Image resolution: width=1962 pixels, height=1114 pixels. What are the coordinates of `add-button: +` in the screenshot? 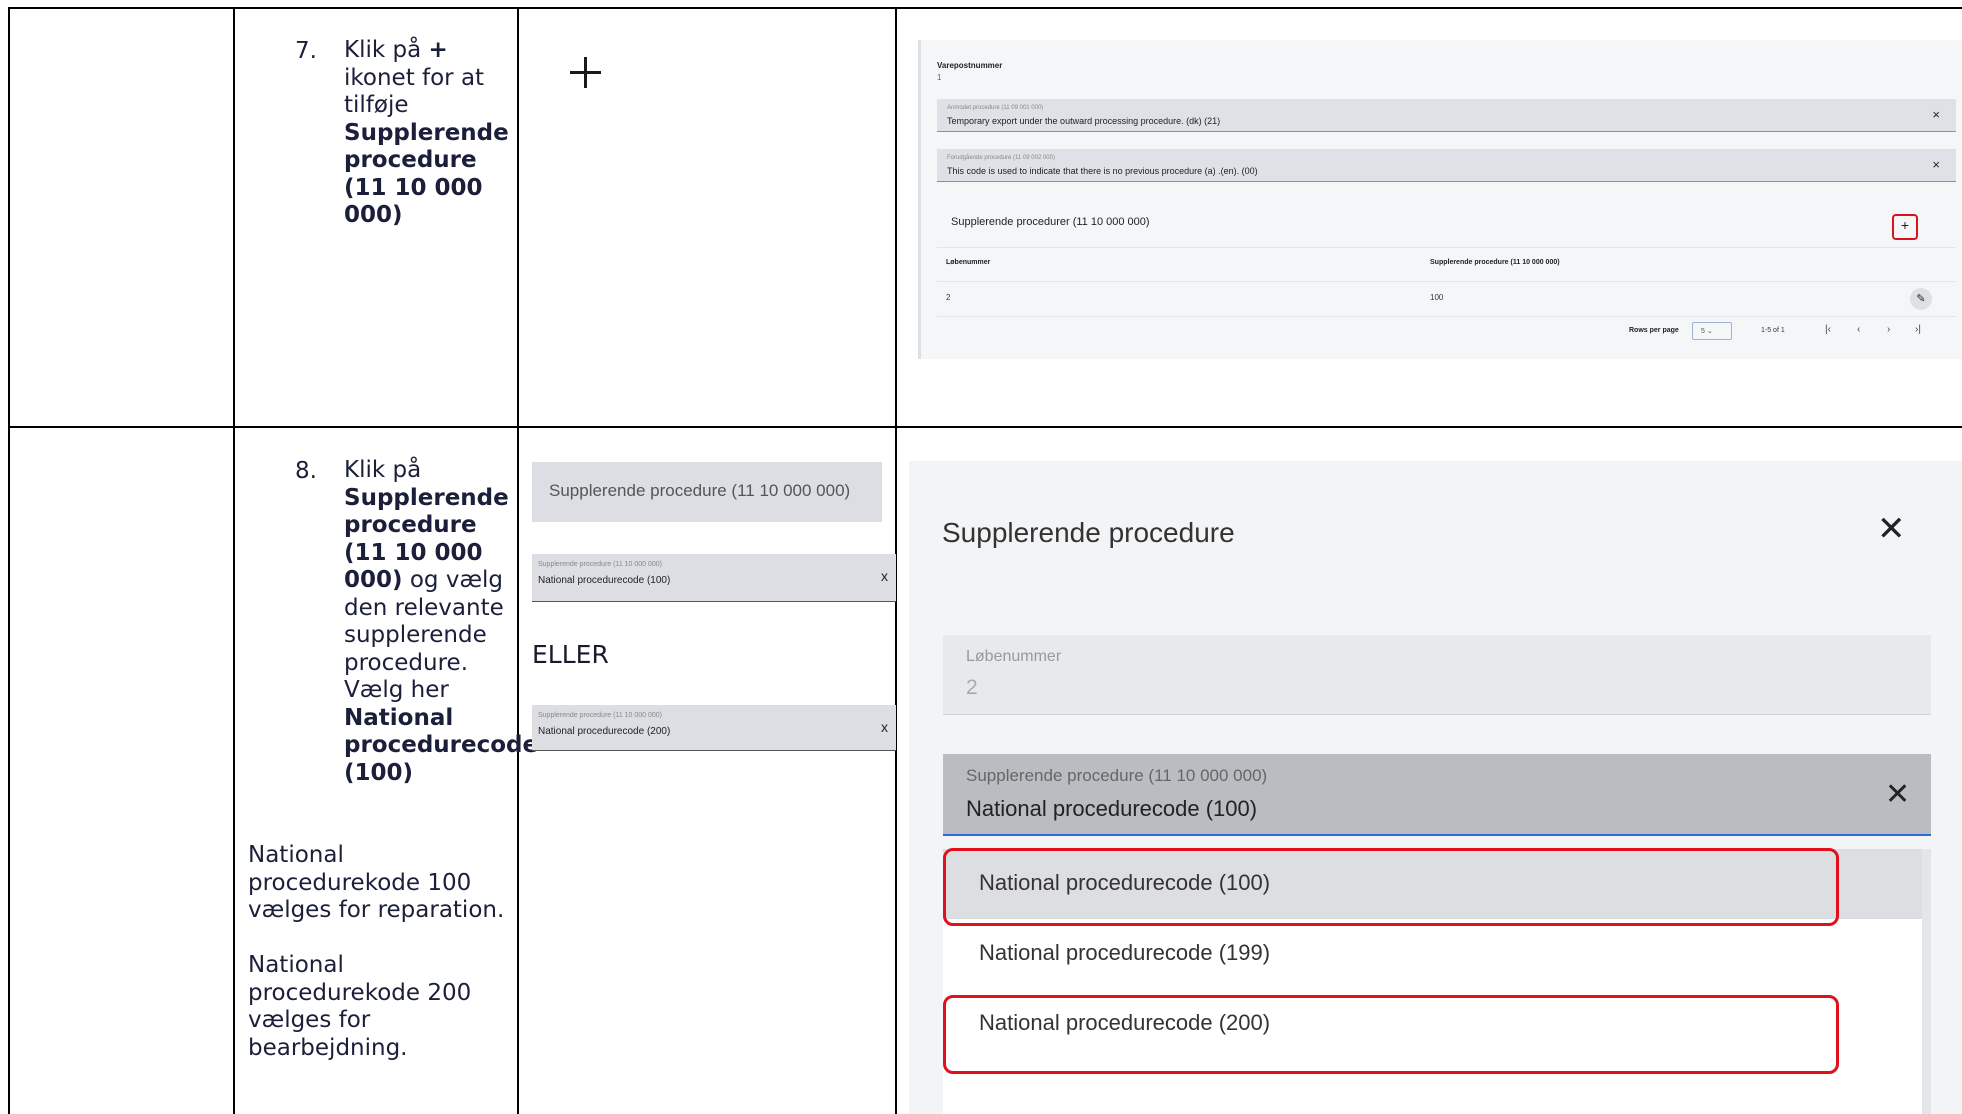 It's located at (1905, 227).